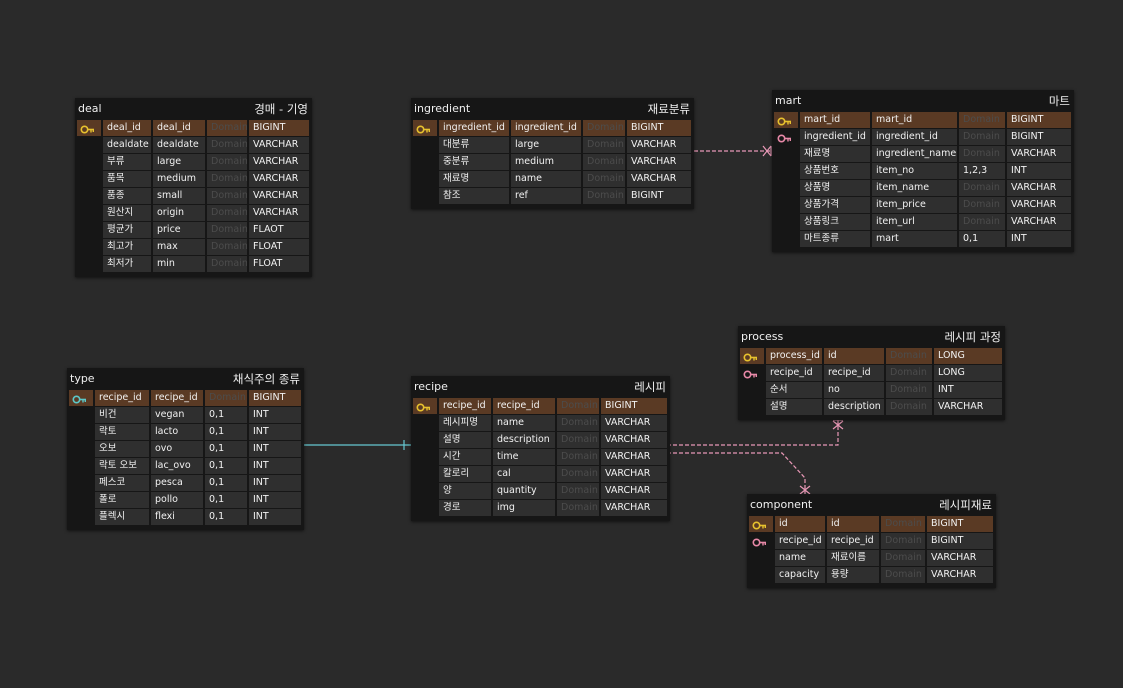 The image size is (1123, 688). Describe the element at coordinates (185, 379) in the screenshot. I see `table-header: type 채식주의 종류` at that location.